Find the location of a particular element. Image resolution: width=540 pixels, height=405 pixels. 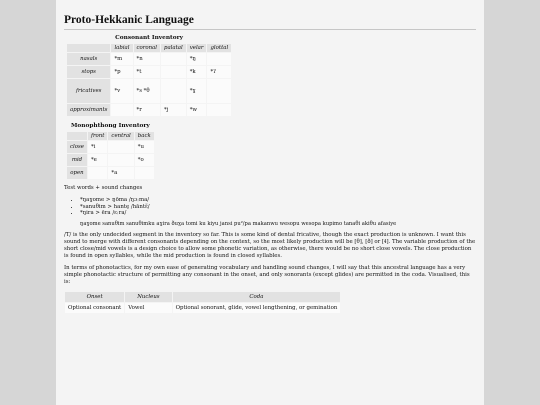

consonant-caption: Consonant Inventory is located at coordinates (149, 38).